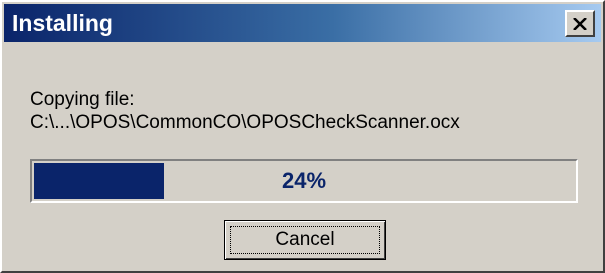  Describe the element at coordinates (302, 23) in the screenshot. I see `title-bar: Installing` at that location.